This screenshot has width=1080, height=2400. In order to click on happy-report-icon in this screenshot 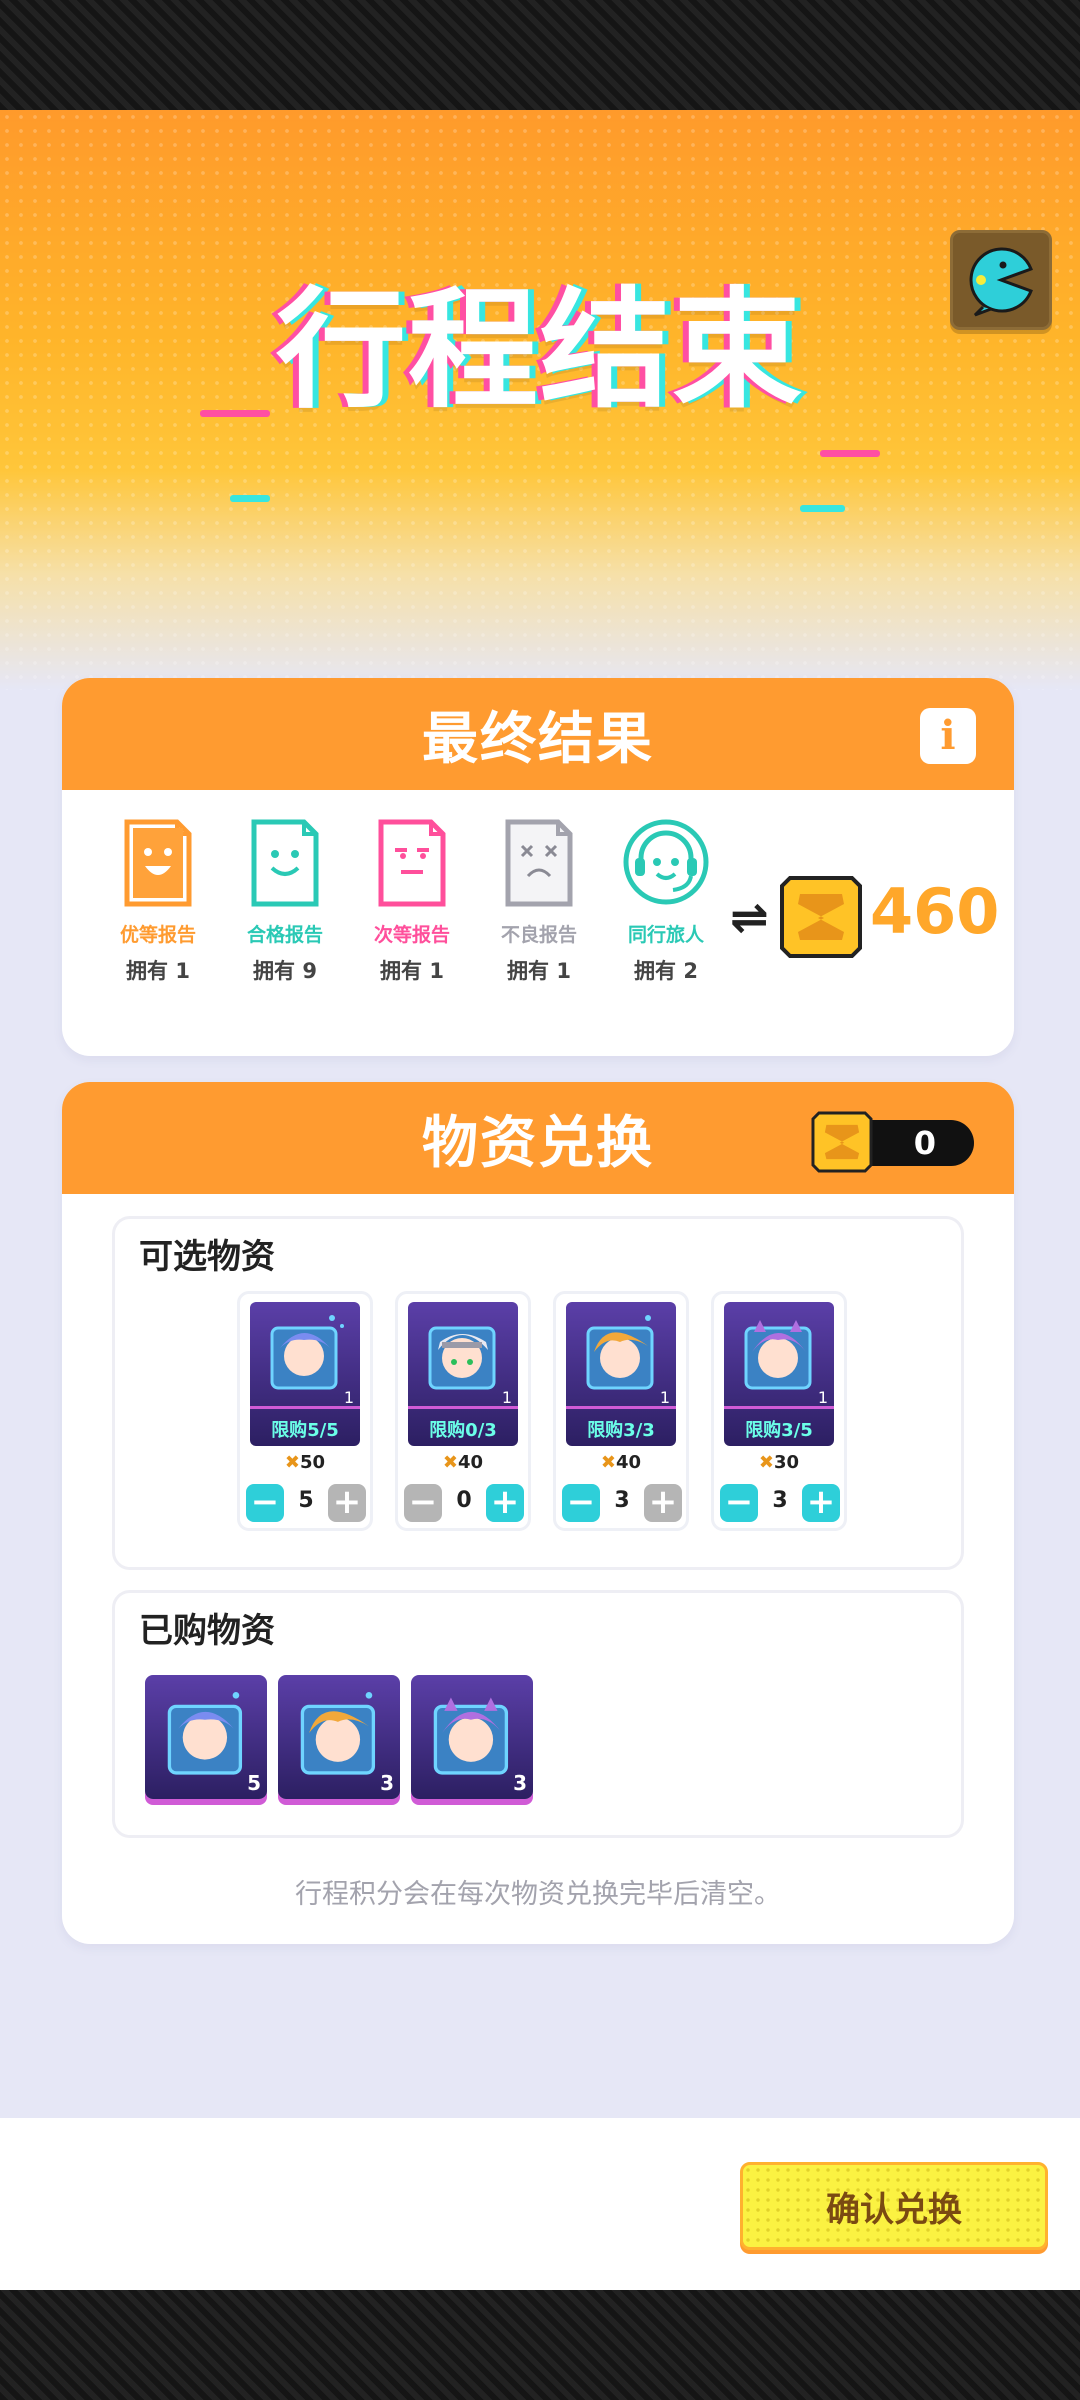, I will do `click(158, 863)`.